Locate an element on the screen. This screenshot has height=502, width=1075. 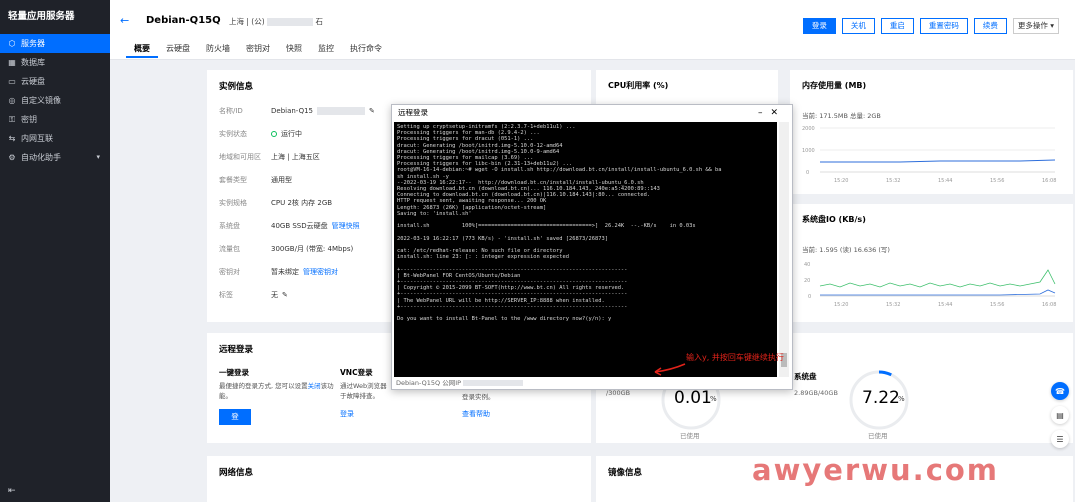
x-tick-label: 15:44 is located at coordinates (945, 305).